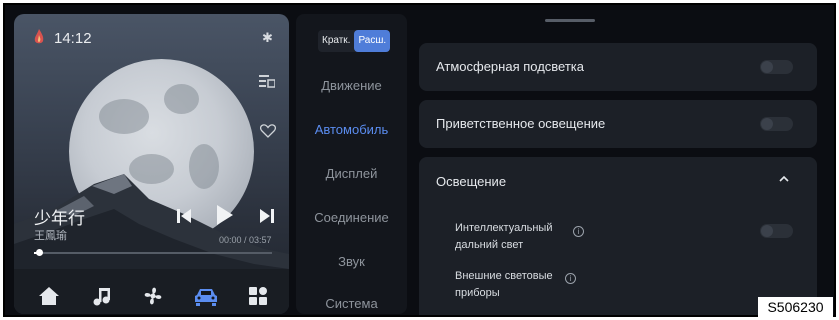 The image size is (839, 320). What do you see at coordinates (510, 66) in the screenshot?
I see `ambient-light-label: Атмосферная подсветка` at bounding box center [510, 66].